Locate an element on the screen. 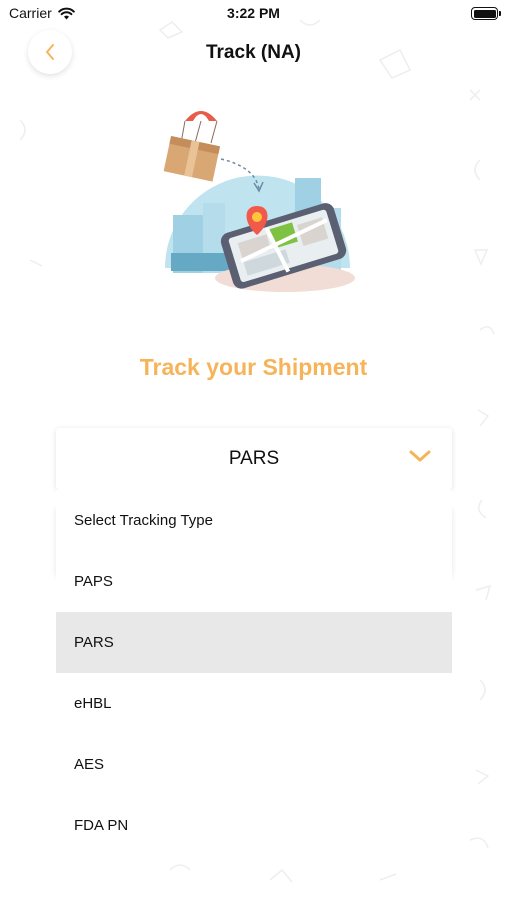  dropdown-option-pars: PARS is located at coordinates (254, 642).